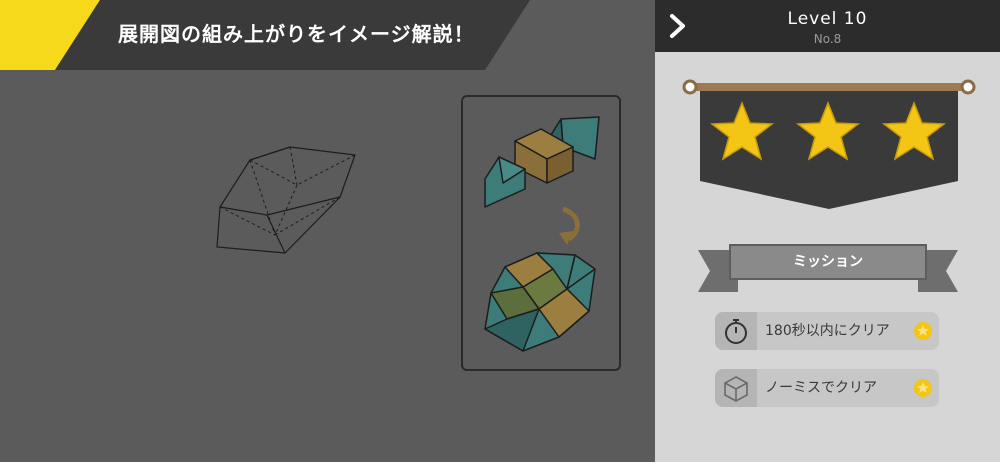 The height and width of the screenshot is (462, 1000). What do you see at coordinates (736, 331) in the screenshot?
I see `stopwatch-icon` at bounding box center [736, 331].